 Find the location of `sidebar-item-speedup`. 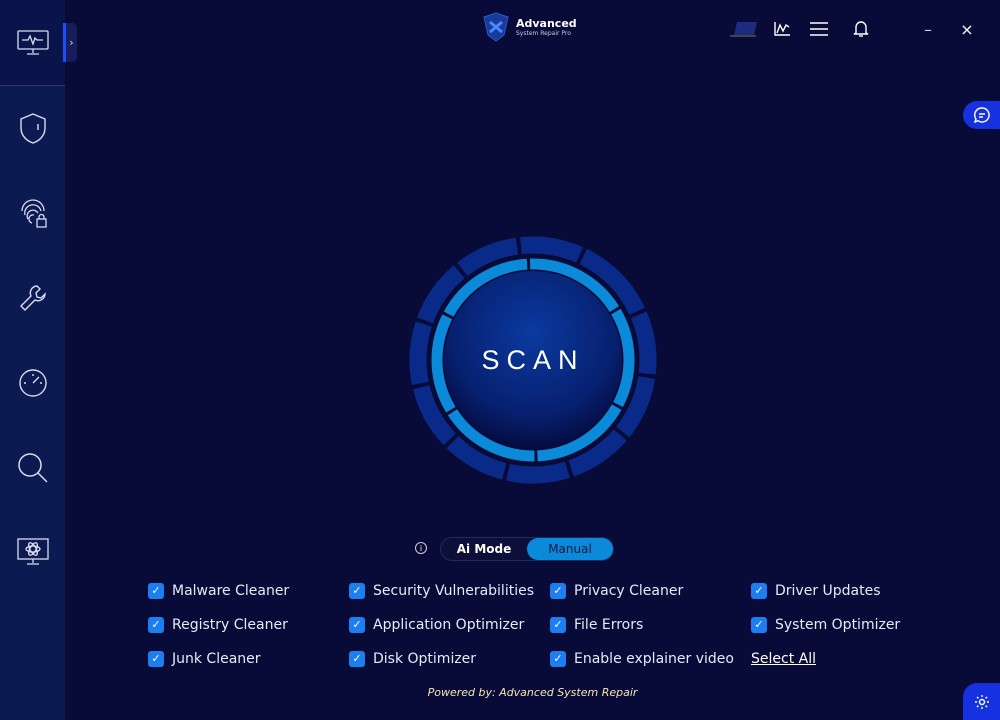

sidebar-item-speedup is located at coordinates (32, 383).